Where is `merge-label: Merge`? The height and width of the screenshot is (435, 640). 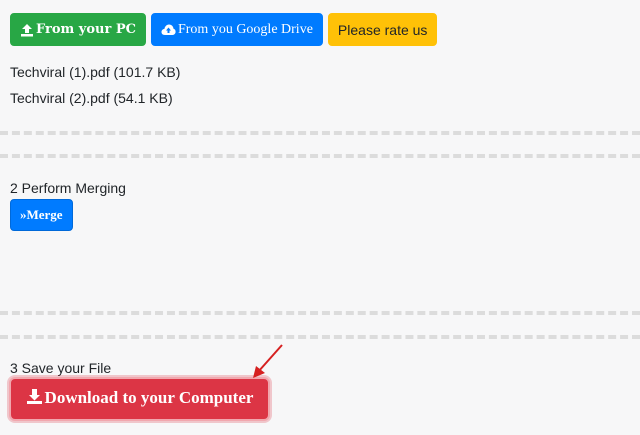
merge-label: Merge is located at coordinates (44, 214).